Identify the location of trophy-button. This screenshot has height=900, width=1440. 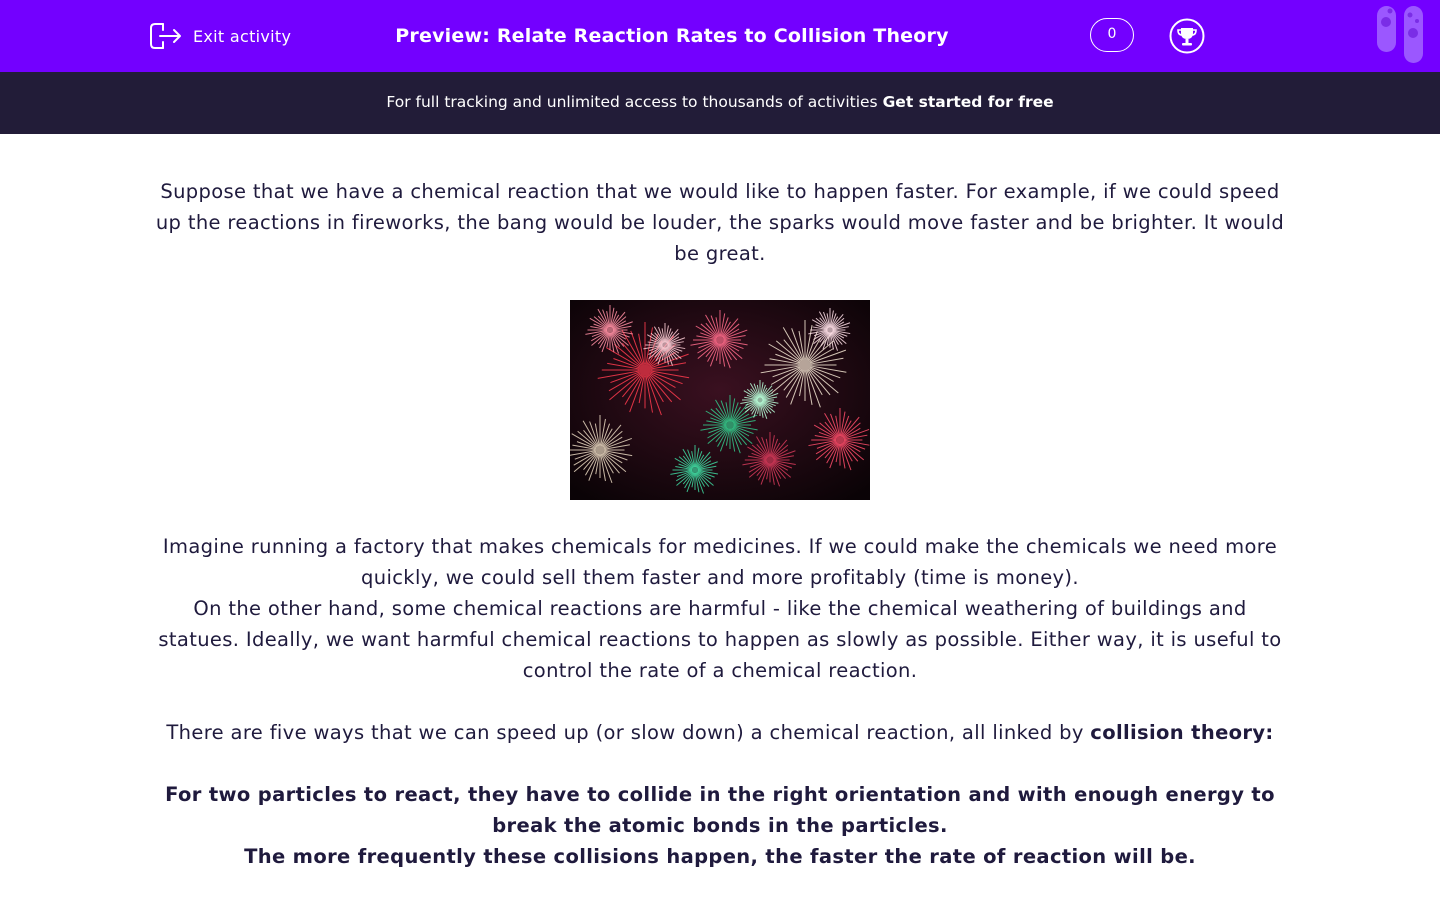
(1187, 36).